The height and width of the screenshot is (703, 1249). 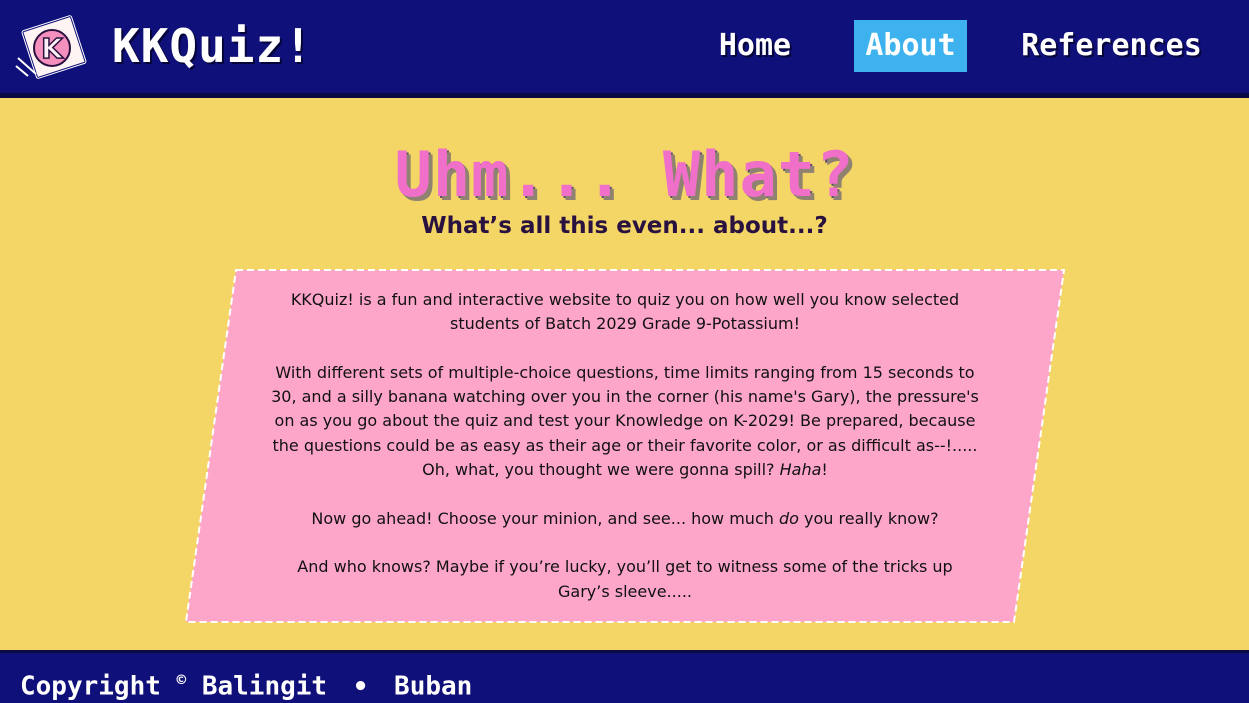 What do you see at coordinates (433, 686) in the screenshot?
I see `author-2: Buban` at bounding box center [433, 686].